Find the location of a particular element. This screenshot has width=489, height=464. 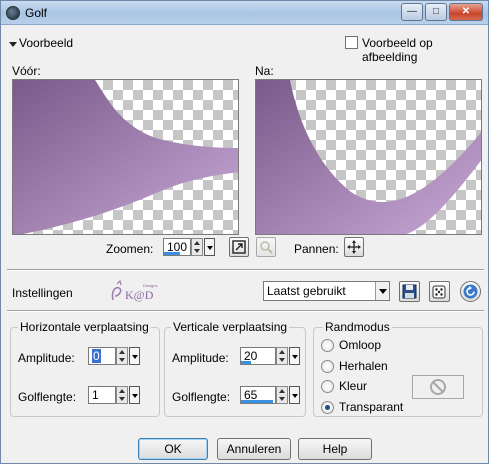

random-parameters-button is located at coordinates (439, 291).